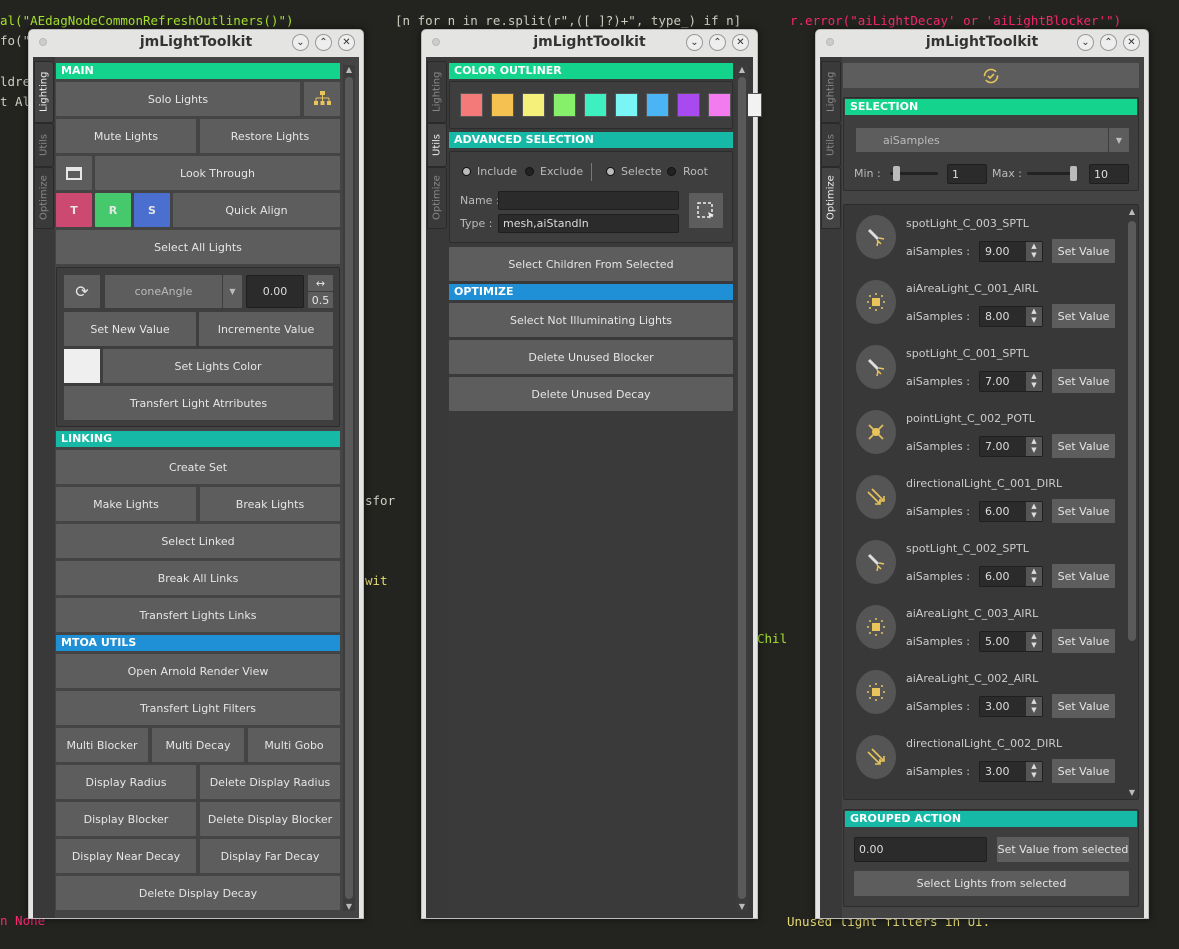 This screenshot has width=1179, height=949. What do you see at coordinates (126, 136) in the screenshot?
I see `mute-lights-button: Mute Lights` at bounding box center [126, 136].